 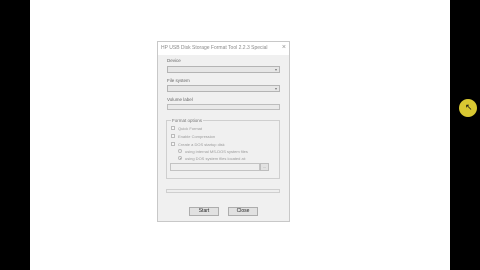 What do you see at coordinates (173, 128) in the screenshot?
I see `quick-format-checkbox` at bounding box center [173, 128].